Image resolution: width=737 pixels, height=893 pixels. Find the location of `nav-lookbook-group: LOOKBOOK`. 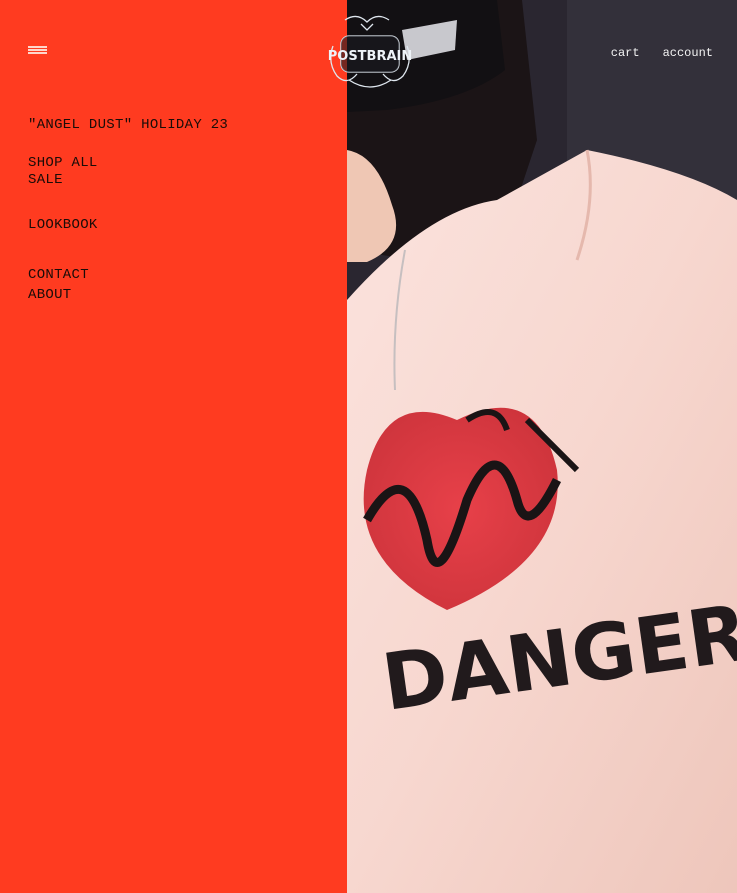

nav-lookbook-group: LOOKBOOK is located at coordinates (63, 225).